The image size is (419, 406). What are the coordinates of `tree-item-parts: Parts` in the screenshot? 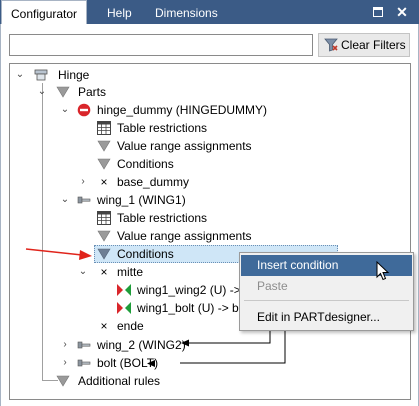 It's located at (92, 92).